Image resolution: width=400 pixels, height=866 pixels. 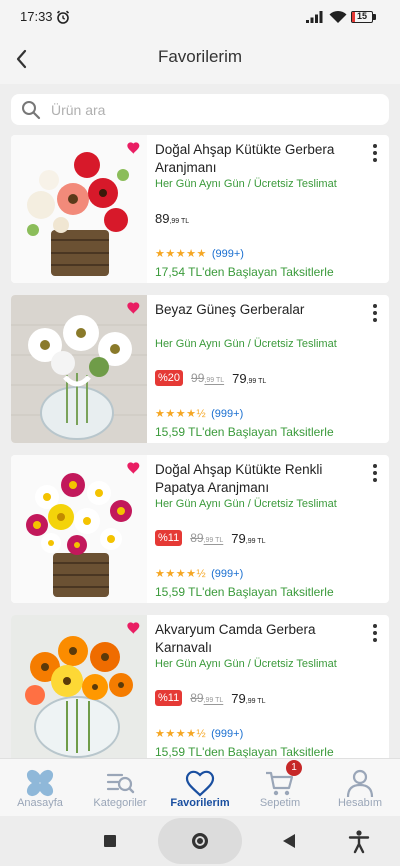 I want to click on nav-categories-label: Kategoriler, so click(x=120, y=803).